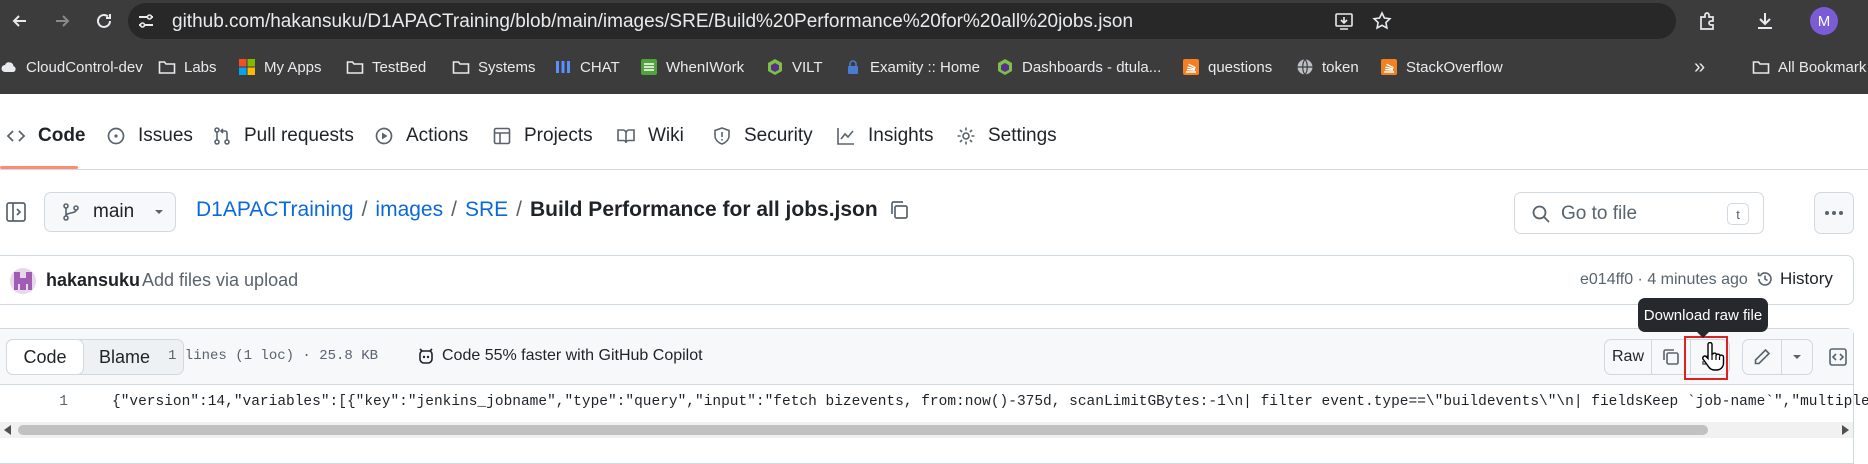 This screenshot has width=1868, height=464. What do you see at coordinates (572, 355) in the screenshot?
I see `copilot-promo-text: Code 55% faster with GitHub Copilot` at bounding box center [572, 355].